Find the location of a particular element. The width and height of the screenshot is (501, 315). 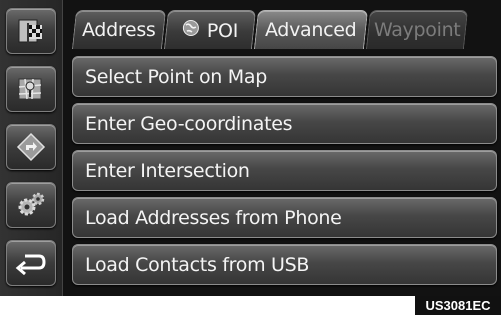

route-arrow-icon is located at coordinates (31, 147).